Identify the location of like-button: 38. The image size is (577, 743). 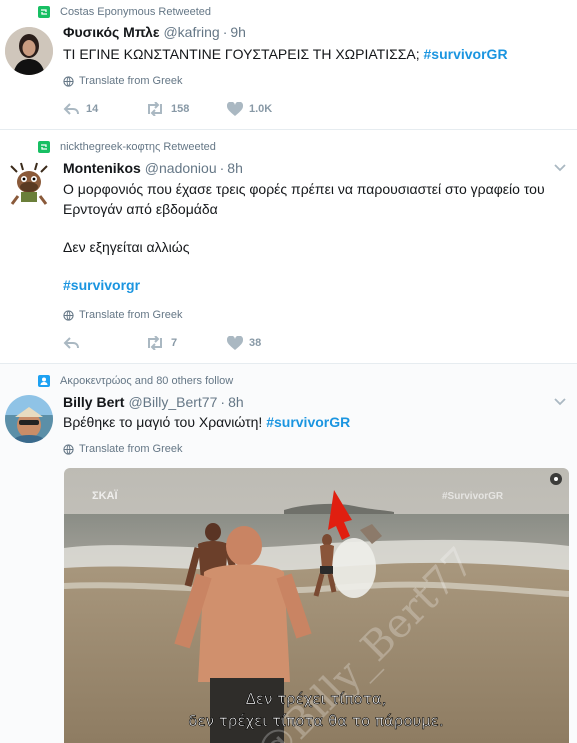
(268, 343).